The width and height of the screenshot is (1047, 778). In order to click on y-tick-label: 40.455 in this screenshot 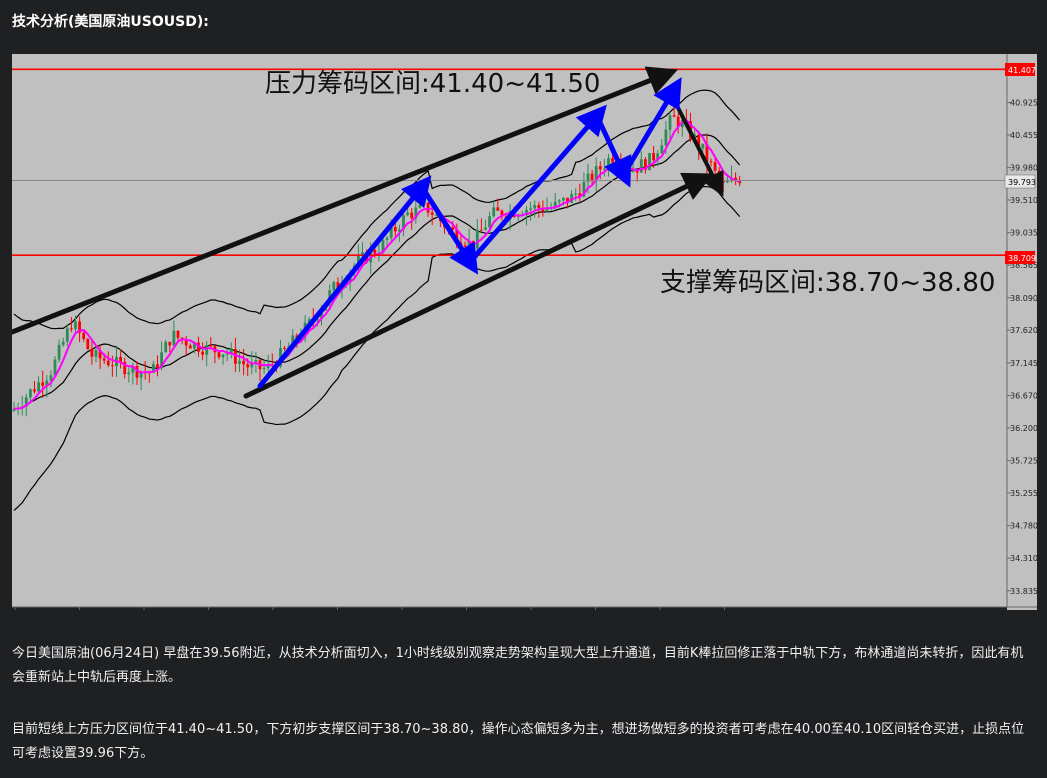, I will do `click(1023, 135)`.